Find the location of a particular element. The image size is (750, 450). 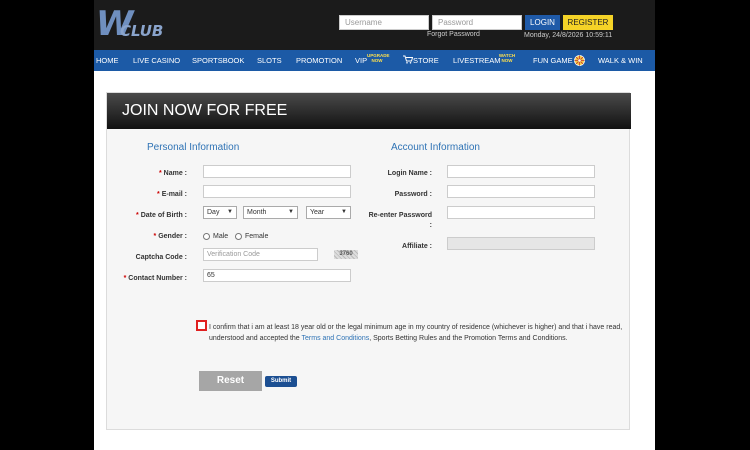

reenter-password-label: Re-enter Password is located at coordinates (400, 215).